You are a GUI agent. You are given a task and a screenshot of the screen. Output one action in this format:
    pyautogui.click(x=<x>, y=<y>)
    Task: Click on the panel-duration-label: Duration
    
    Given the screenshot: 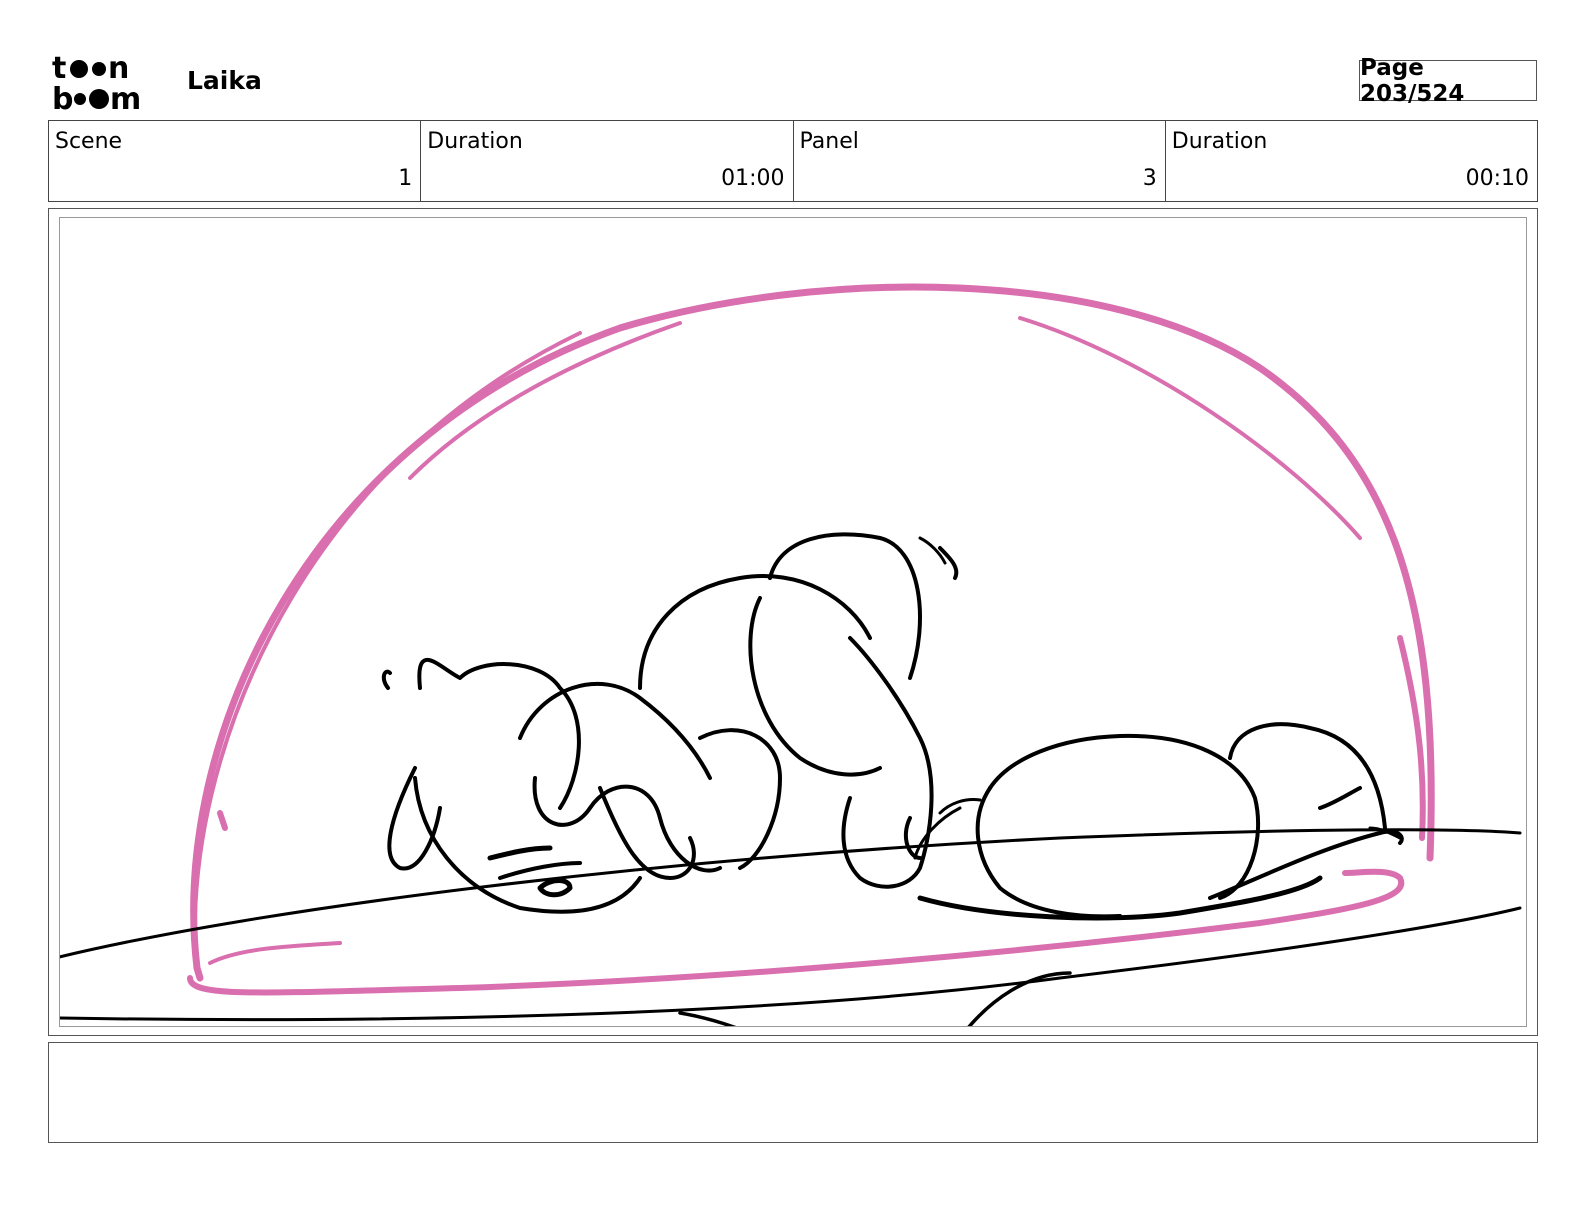 What is the action you would take?
    pyautogui.click(x=1219, y=141)
    